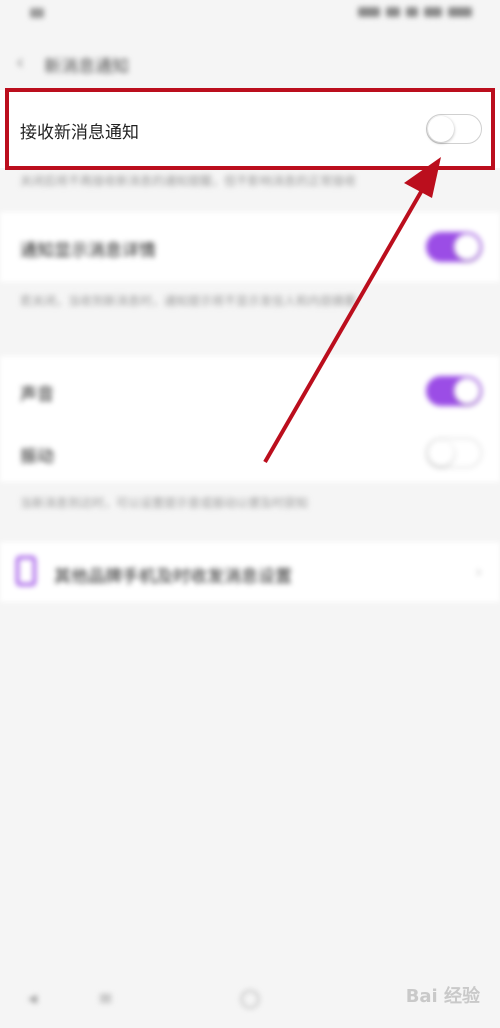 The height and width of the screenshot is (1028, 500). Describe the element at coordinates (352, 310) in the screenshot. I see `annotation-arrow-icon` at that location.